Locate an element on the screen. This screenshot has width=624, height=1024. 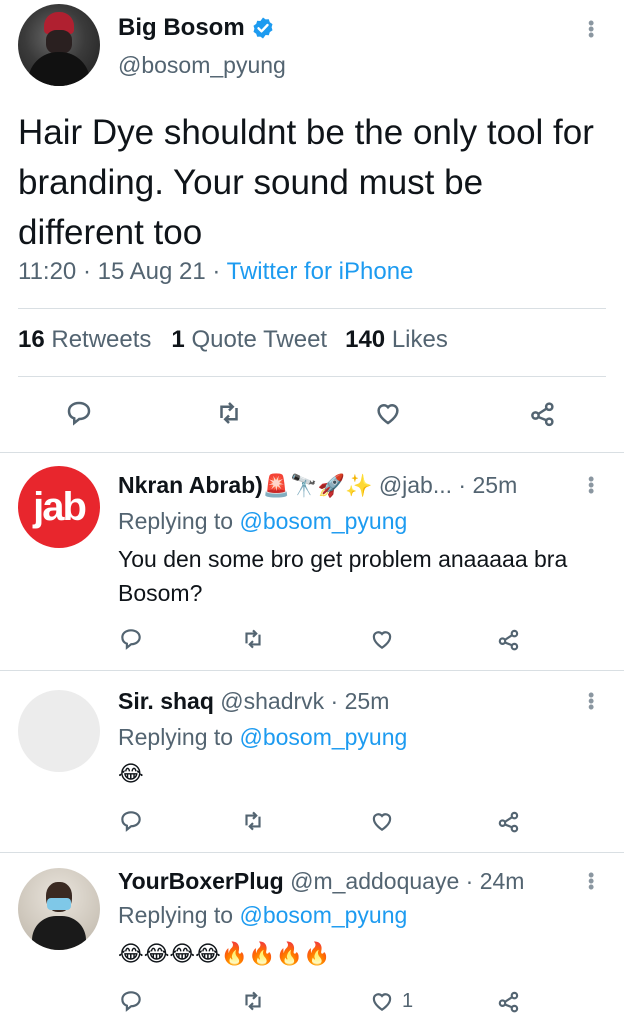
reply-display-name: Sir. shaq is located at coordinates (166, 701).